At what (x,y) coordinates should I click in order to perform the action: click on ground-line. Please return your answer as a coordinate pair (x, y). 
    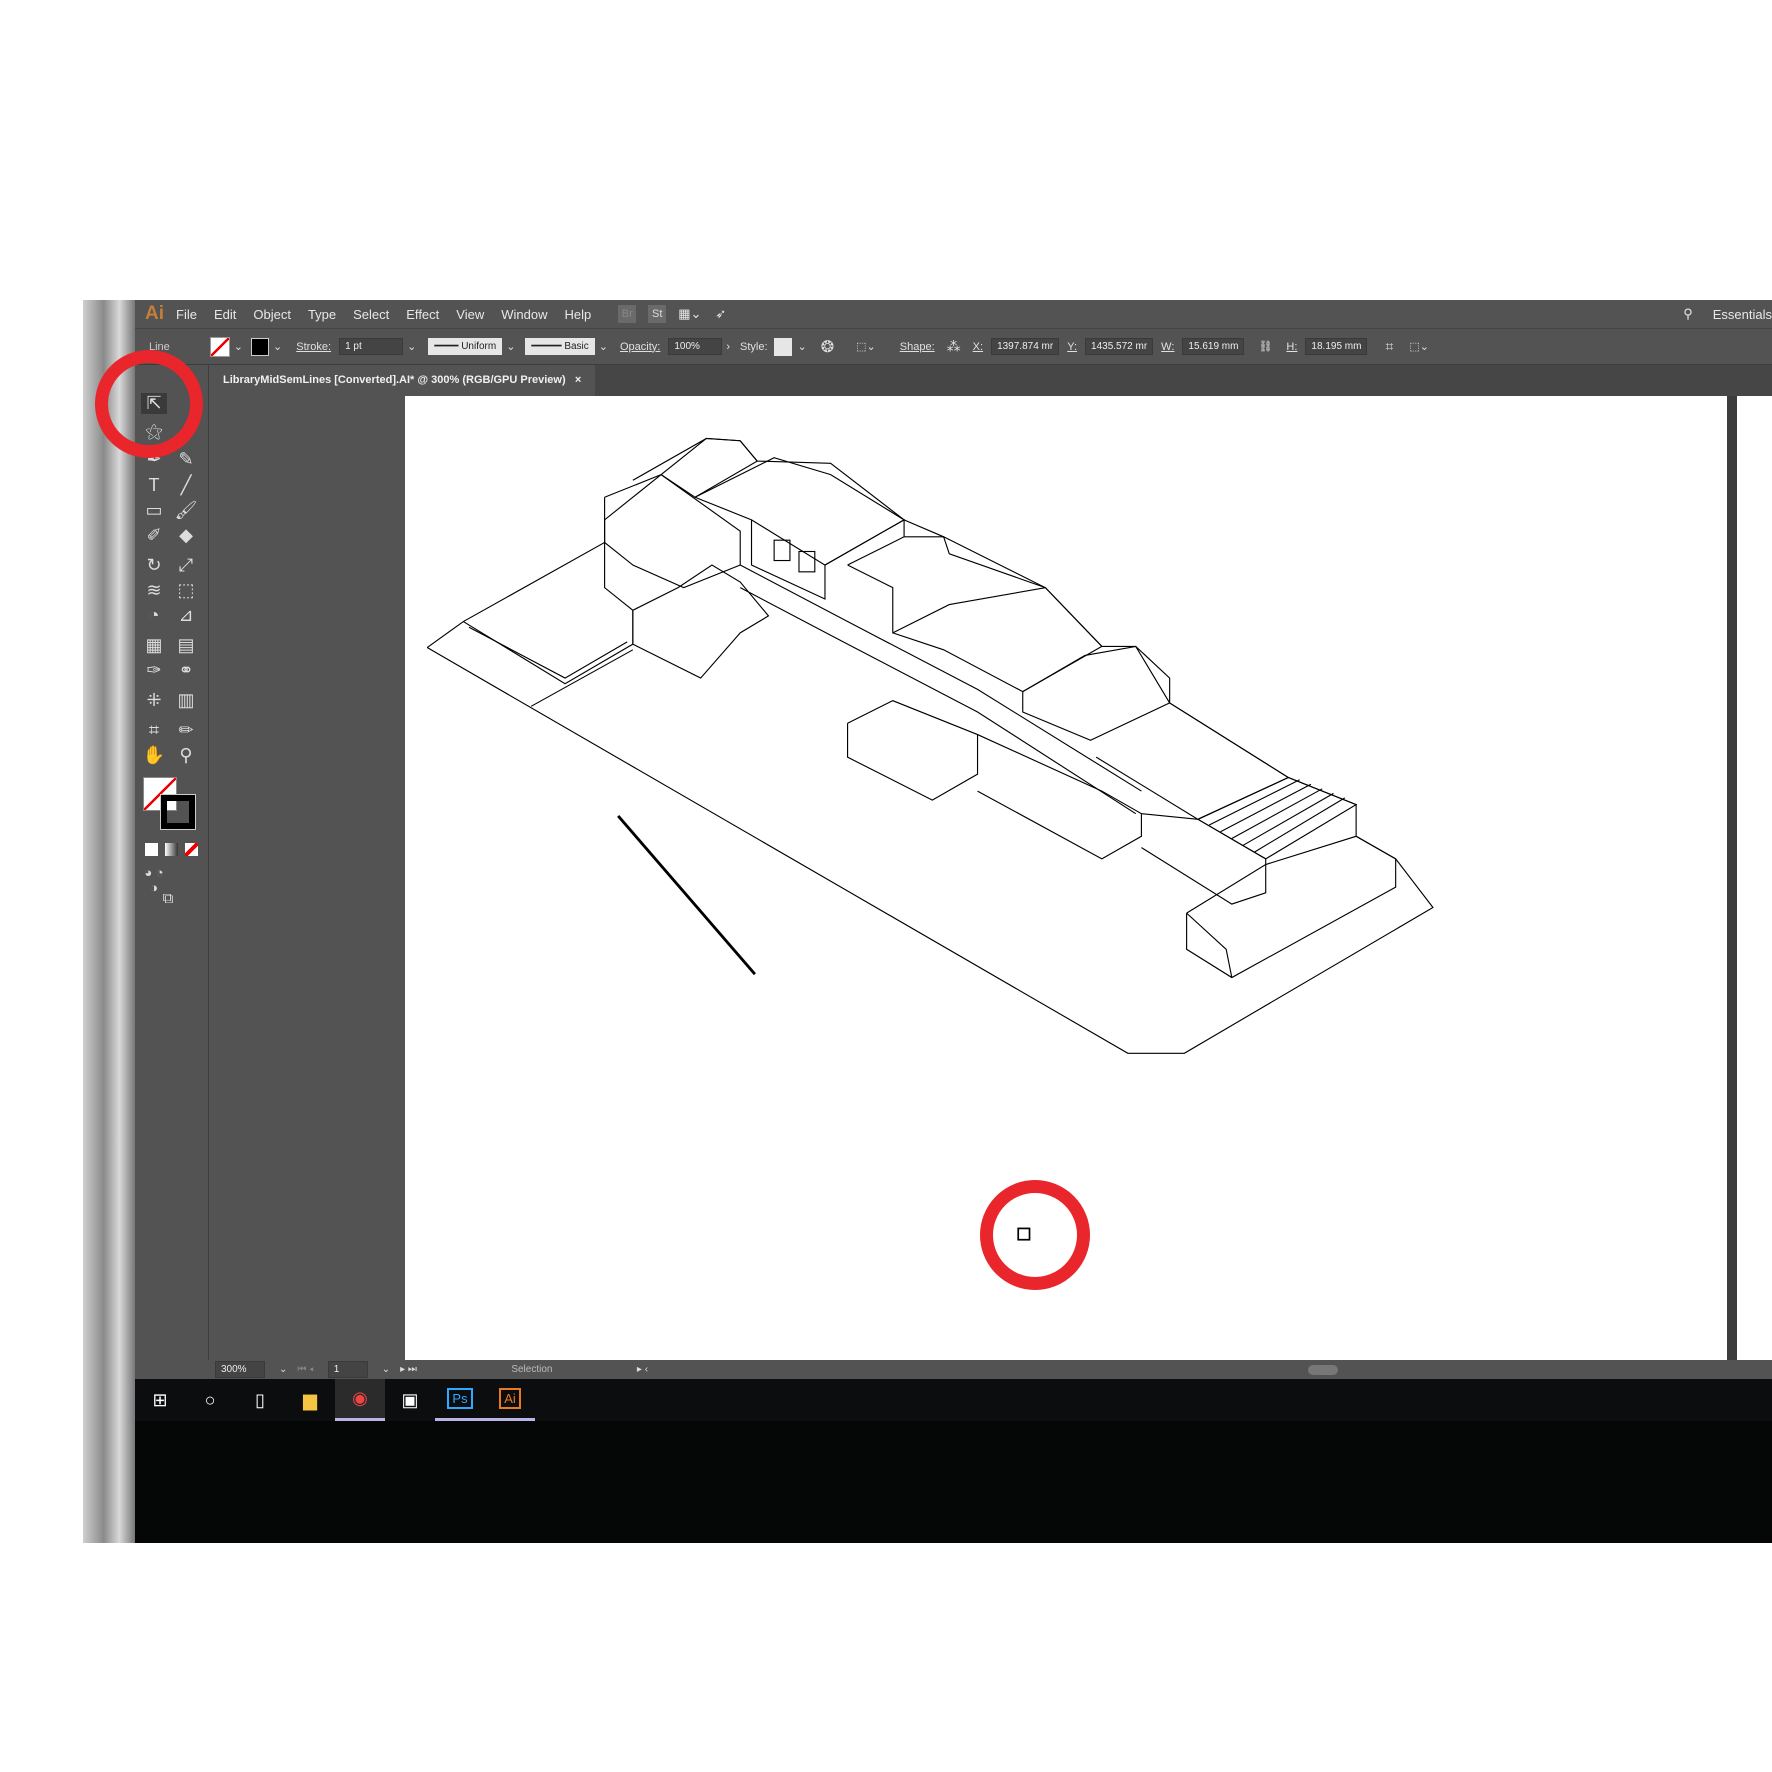
    Looking at the image, I should click on (582, 678).